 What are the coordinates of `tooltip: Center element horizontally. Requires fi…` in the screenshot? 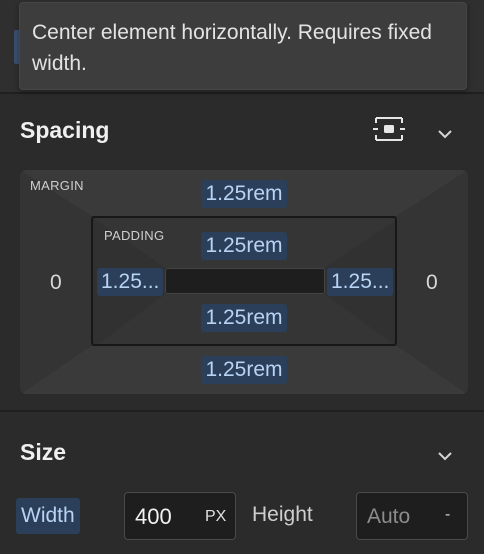 It's located at (243, 46).